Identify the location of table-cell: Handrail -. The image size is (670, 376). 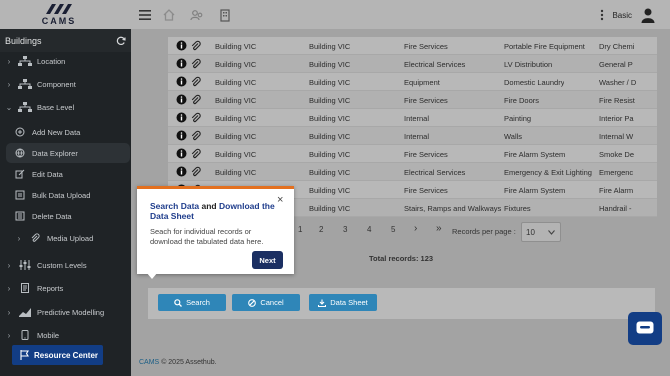
(615, 208).